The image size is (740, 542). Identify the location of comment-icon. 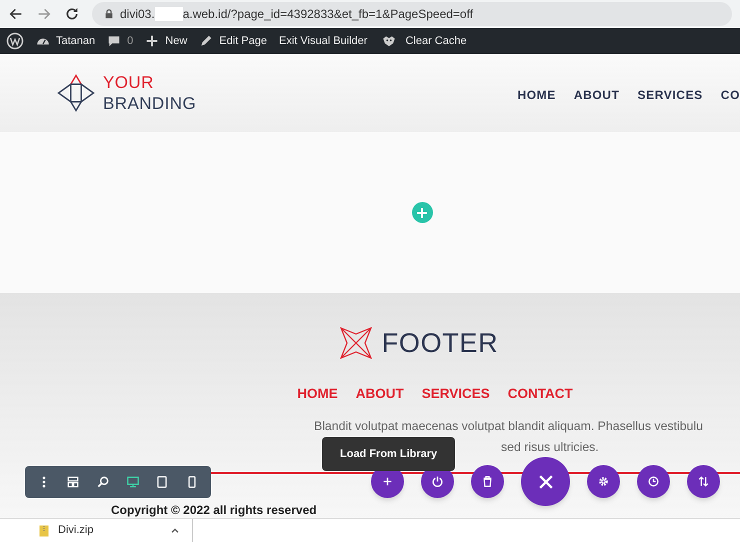
(114, 41).